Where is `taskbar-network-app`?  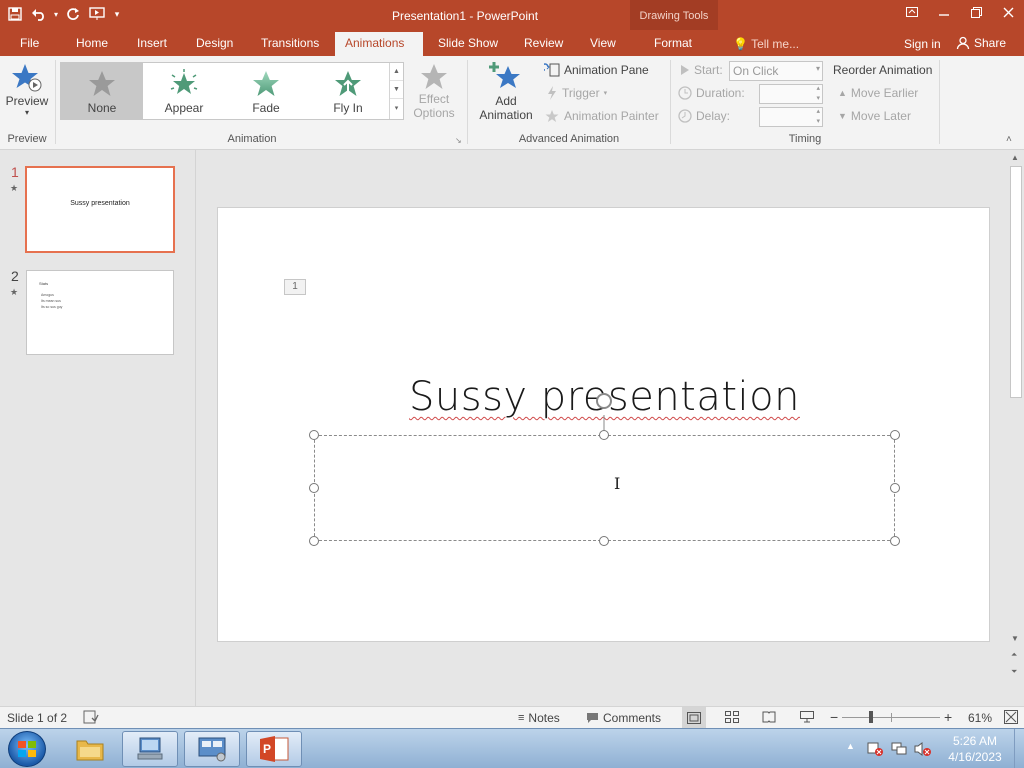 taskbar-network-app is located at coordinates (150, 749).